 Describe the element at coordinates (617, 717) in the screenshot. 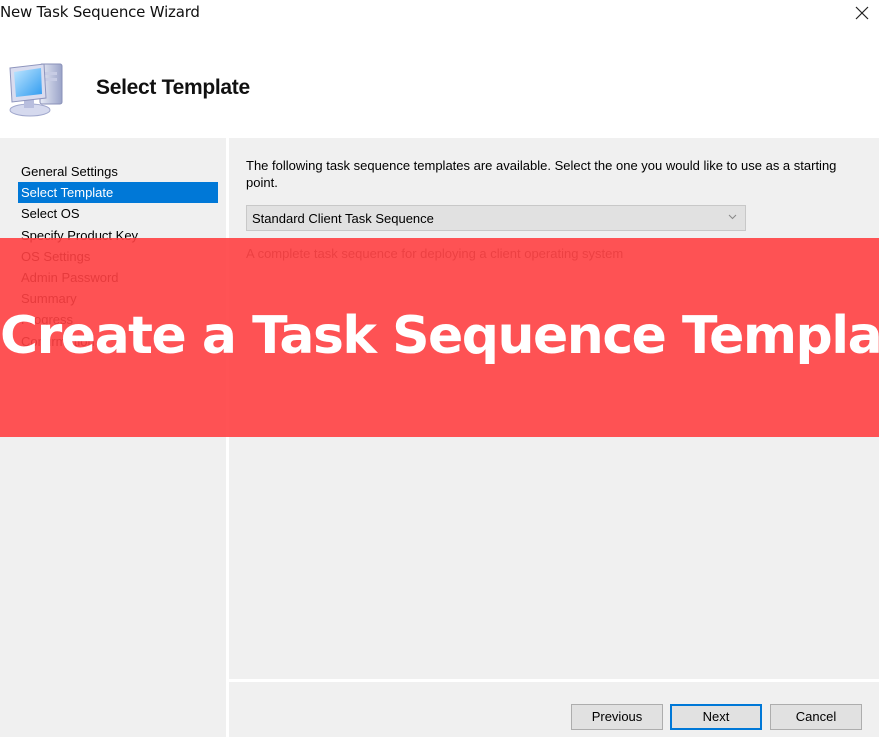

I see `previous-button: Previous` at that location.